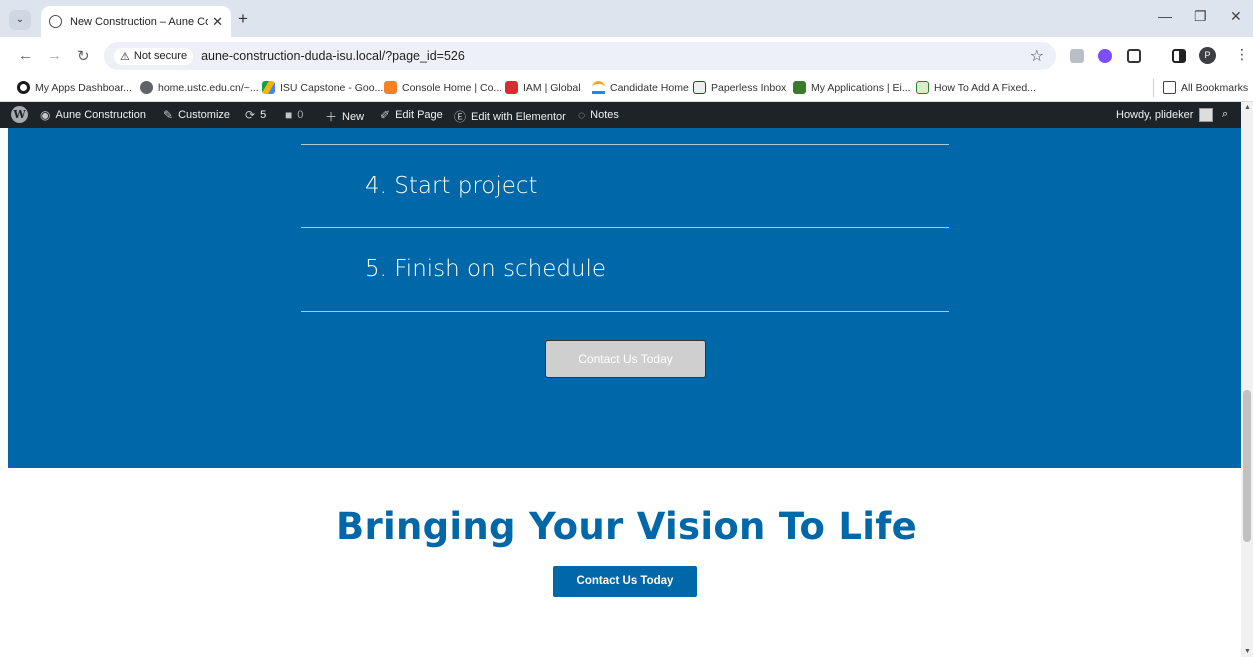 This screenshot has height=657, width=1253. What do you see at coordinates (518, 116) in the screenshot?
I see `edit-elementor-label: Edit with Elementor` at bounding box center [518, 116].